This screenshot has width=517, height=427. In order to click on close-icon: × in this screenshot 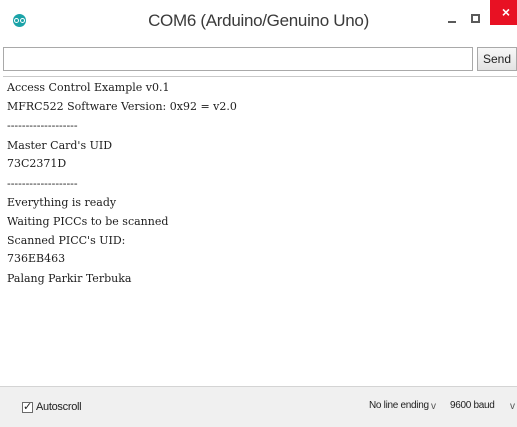, I will do `click(506, 12)`.